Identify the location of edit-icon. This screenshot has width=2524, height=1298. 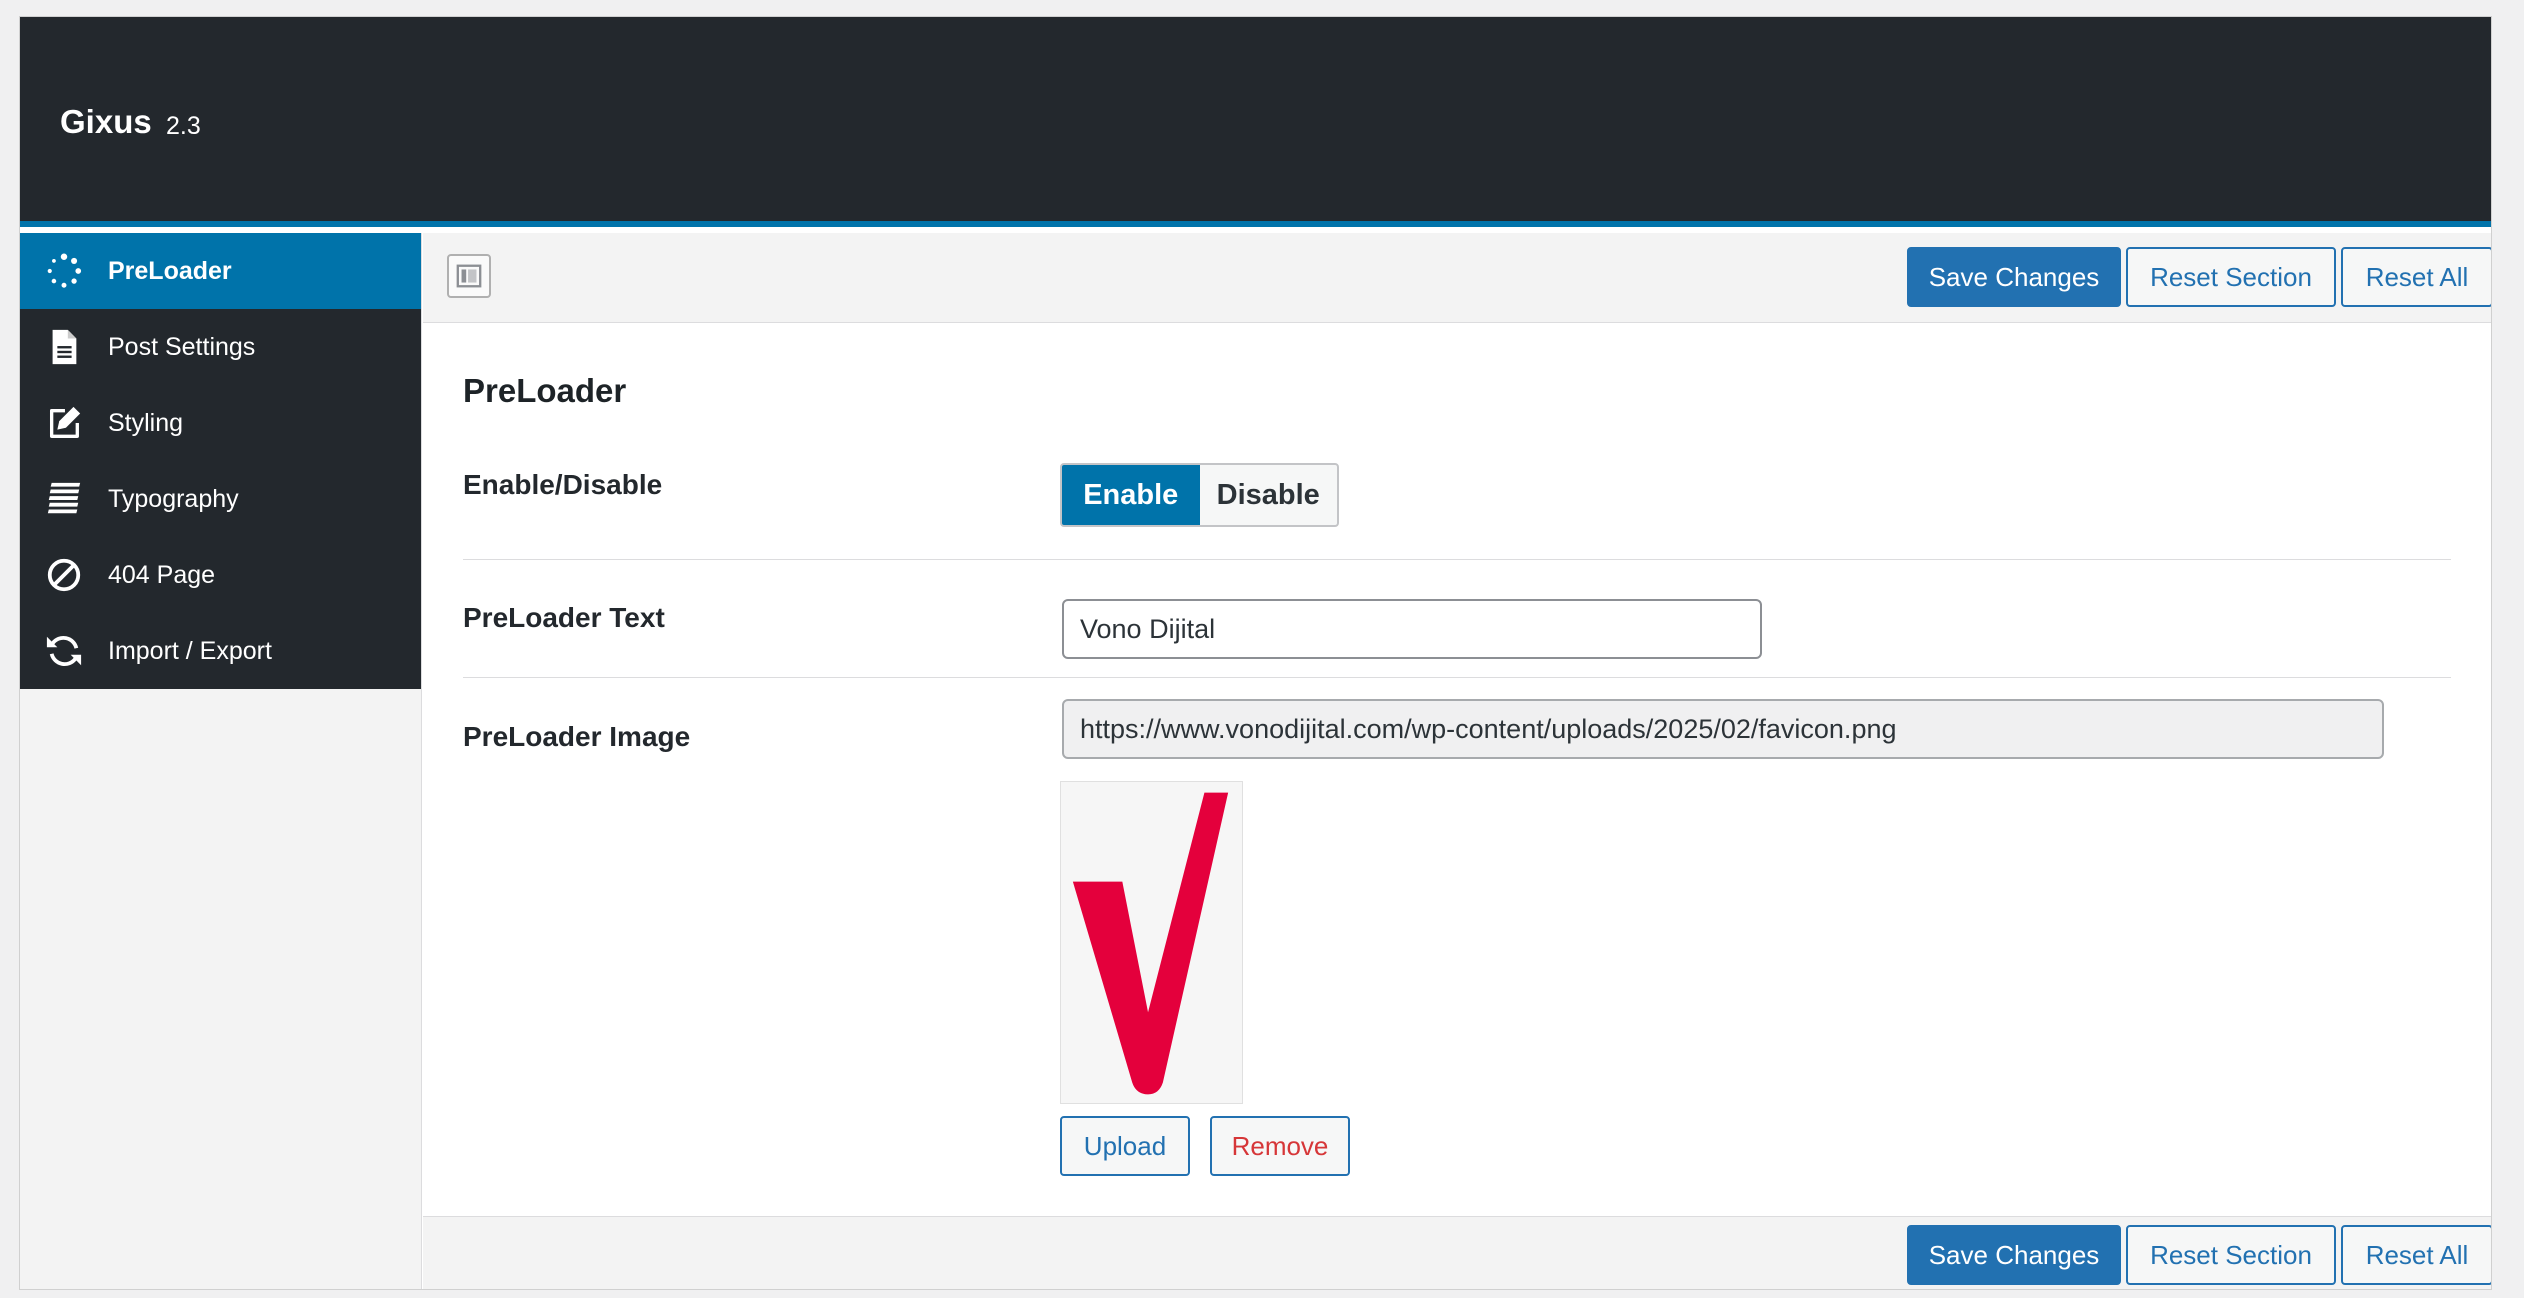
(64, 423).